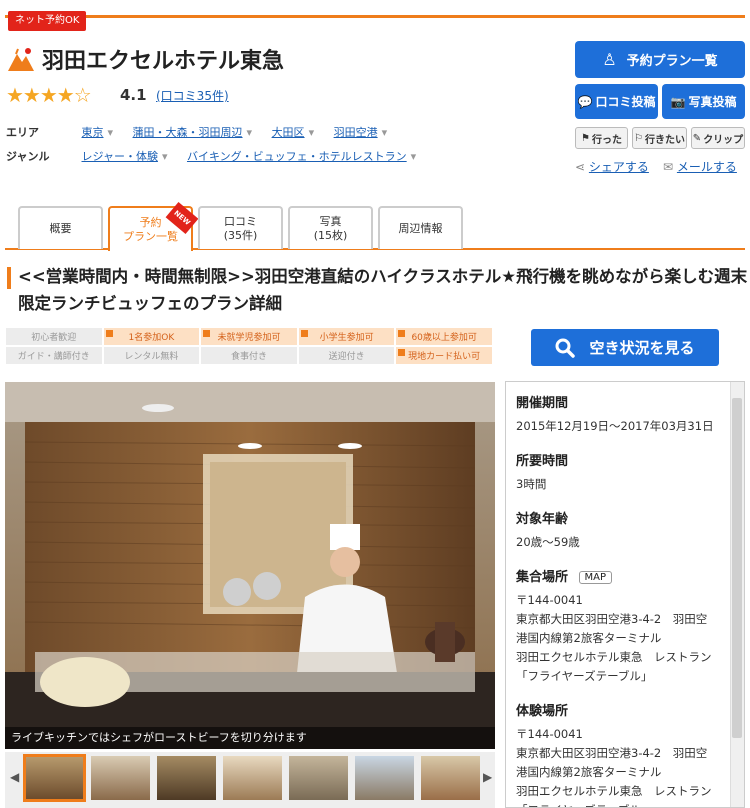 This screenshot has width=750, height=808. I want to click on area-row: エリア 東京 蒲田・大森・羽田周辺 大田区 羽田空港, so click(204, 132).